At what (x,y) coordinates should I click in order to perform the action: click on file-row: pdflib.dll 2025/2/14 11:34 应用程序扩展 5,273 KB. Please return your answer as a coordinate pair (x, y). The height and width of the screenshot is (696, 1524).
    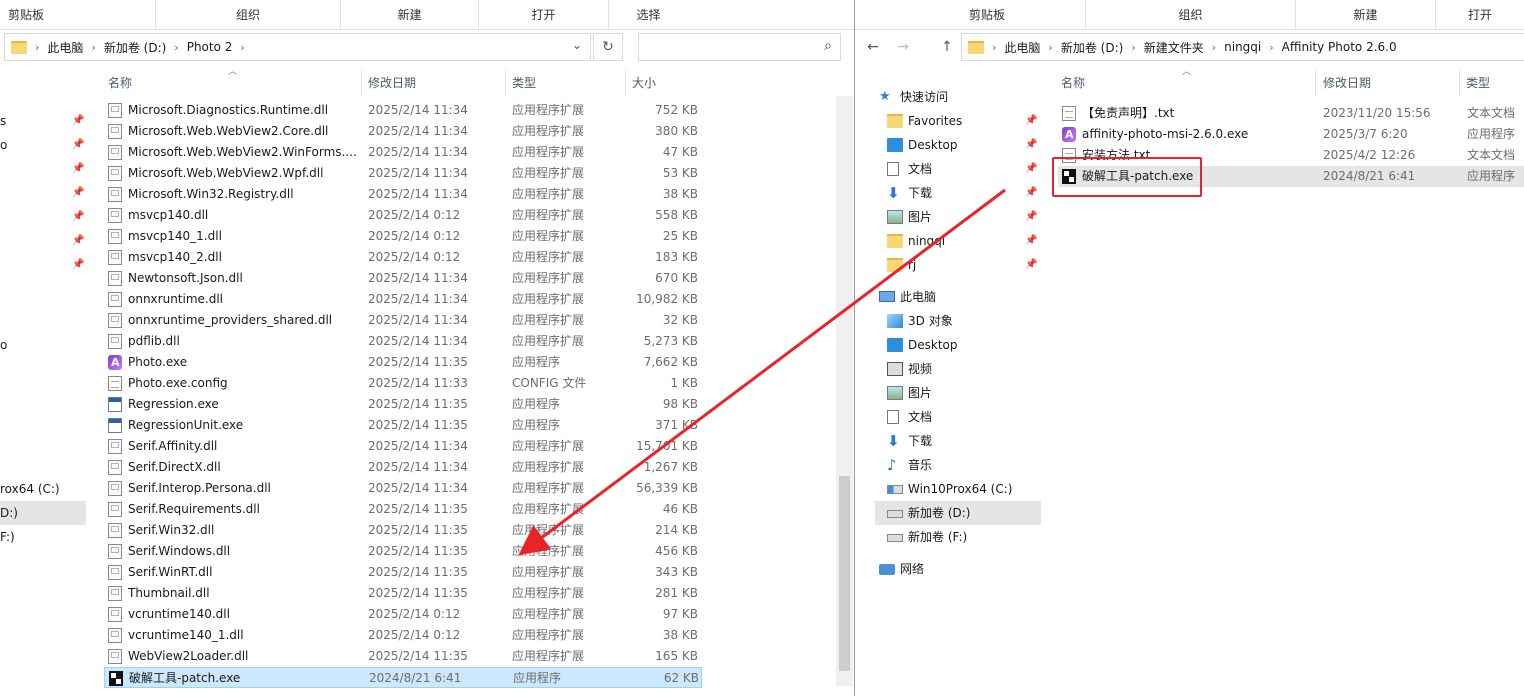
    Looking at the image, I should click on (403, 341).